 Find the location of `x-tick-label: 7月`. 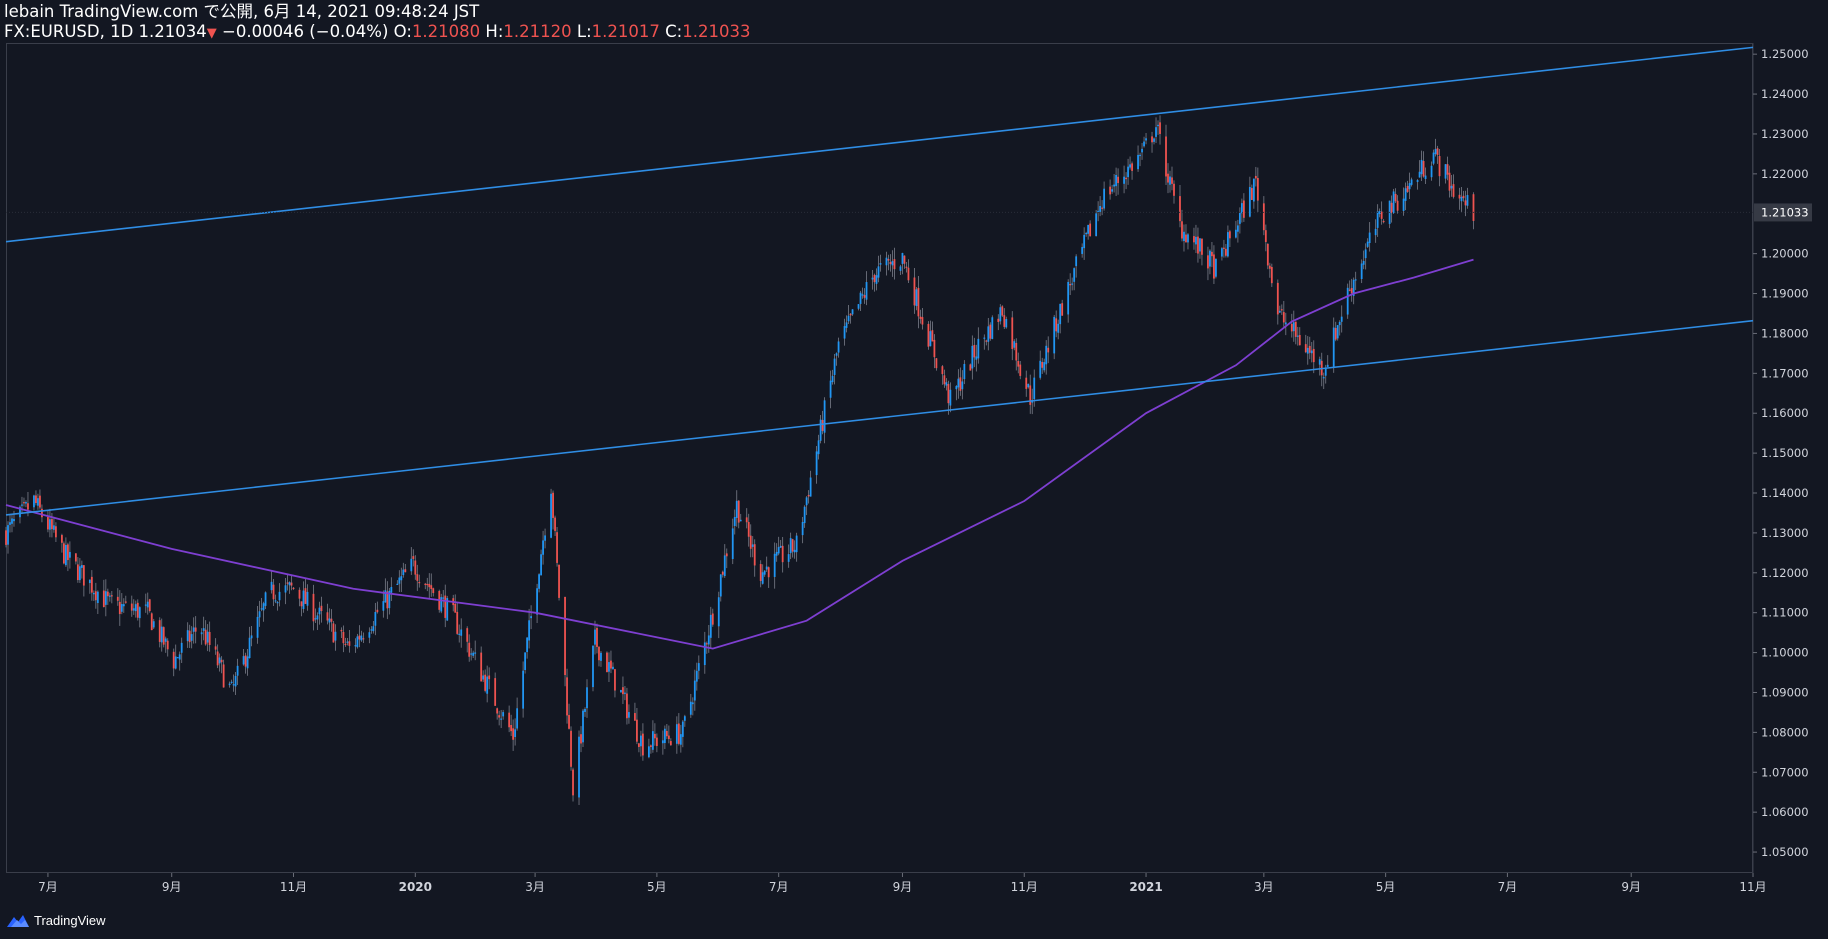

x-tick-label: 7月 is located at coordinates (1508, 887).